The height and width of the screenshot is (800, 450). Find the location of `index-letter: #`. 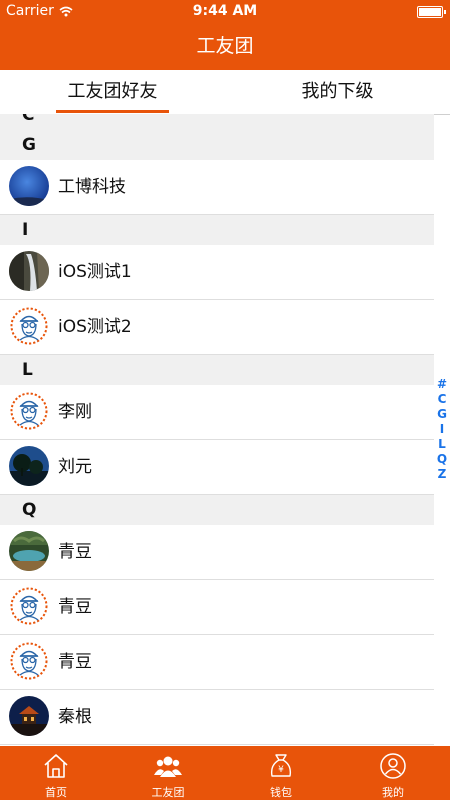

index-letter: # is located at coordinates (442, 384).